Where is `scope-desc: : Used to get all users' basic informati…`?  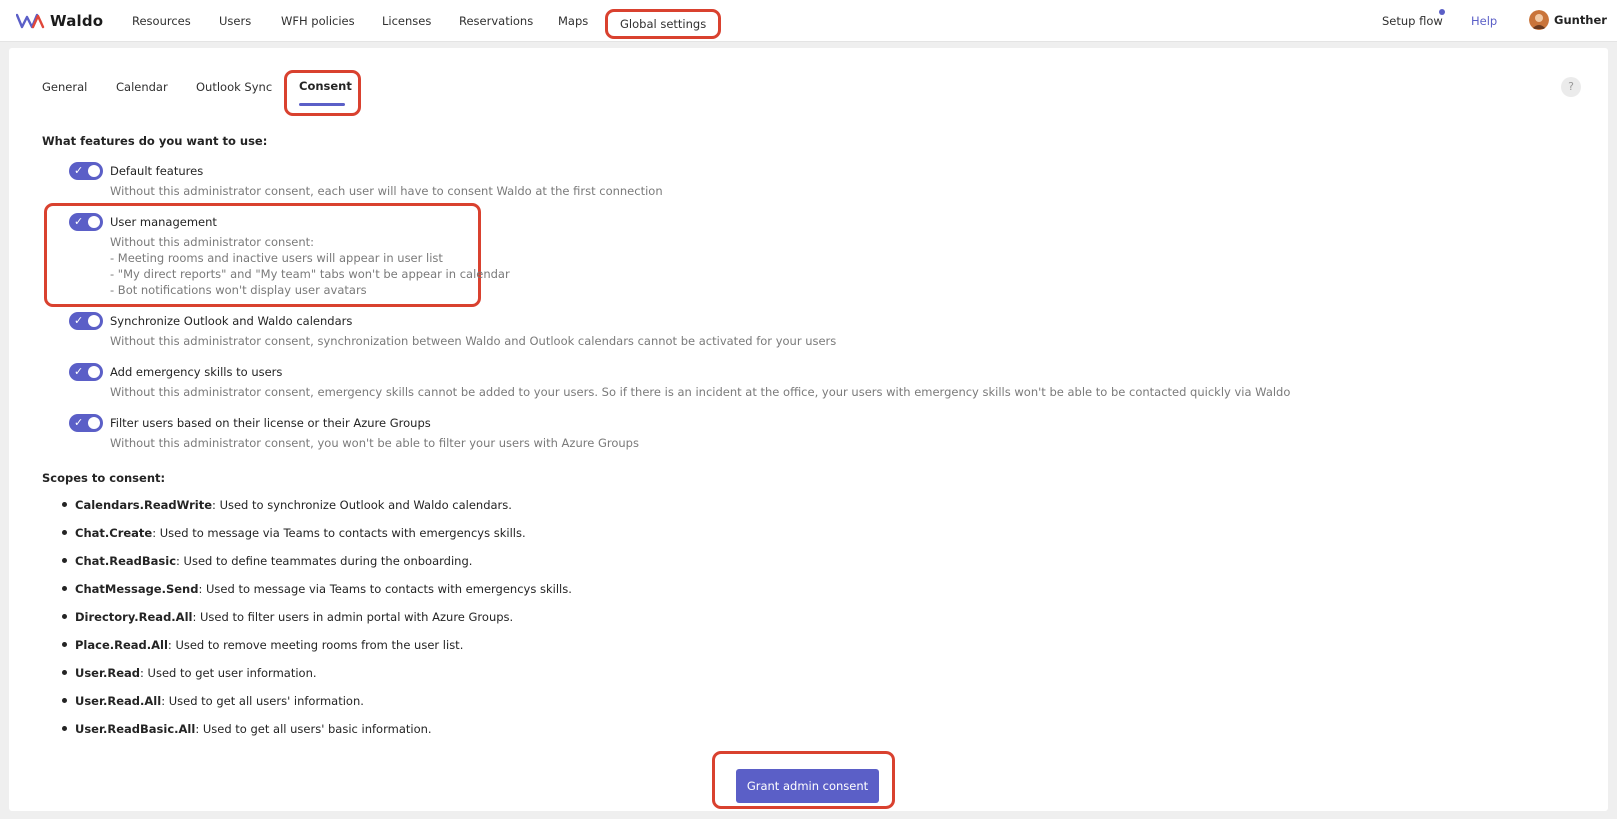
scope-desc: : Used to get all users' basic informati… is located at coordinates (313, 729).